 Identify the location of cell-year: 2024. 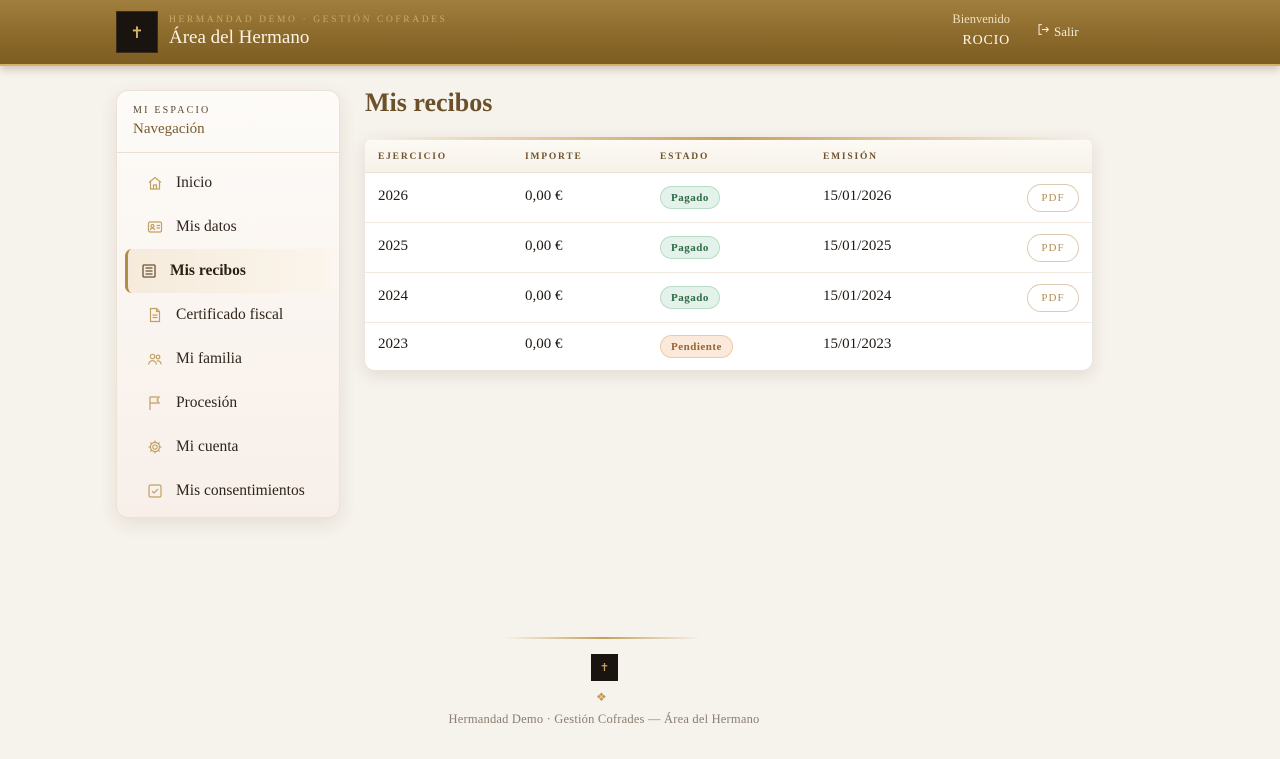
(393, 296).